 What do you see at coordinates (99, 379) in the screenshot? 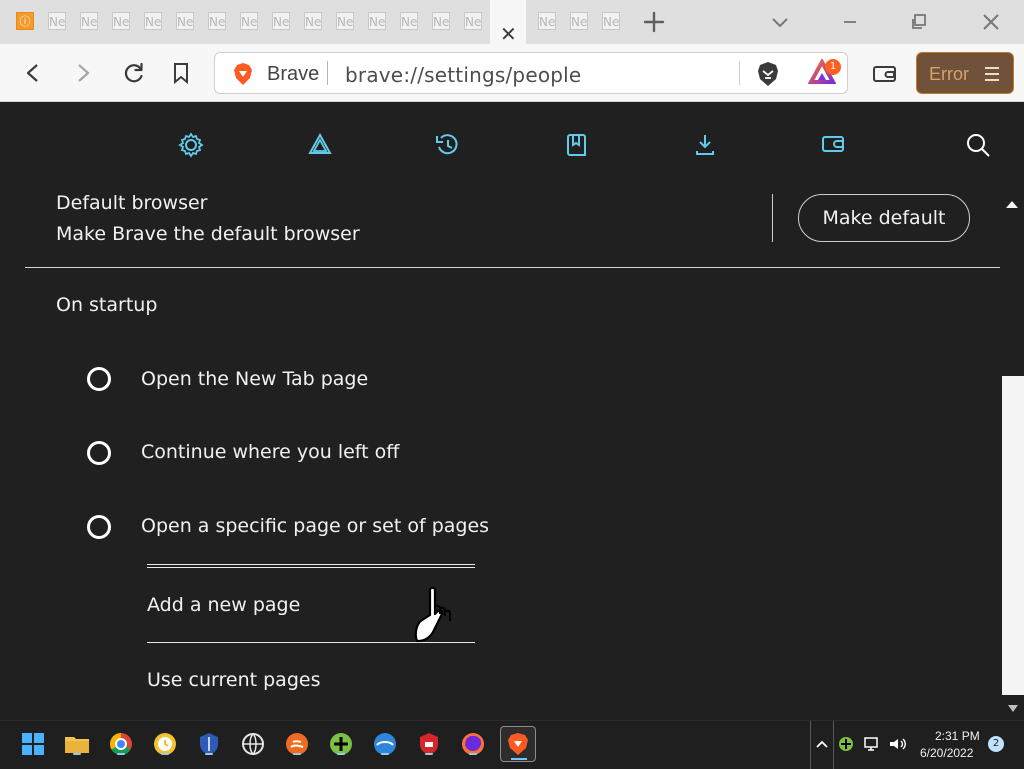
I see `radio-new-tab` at bounding box center [99, 379].